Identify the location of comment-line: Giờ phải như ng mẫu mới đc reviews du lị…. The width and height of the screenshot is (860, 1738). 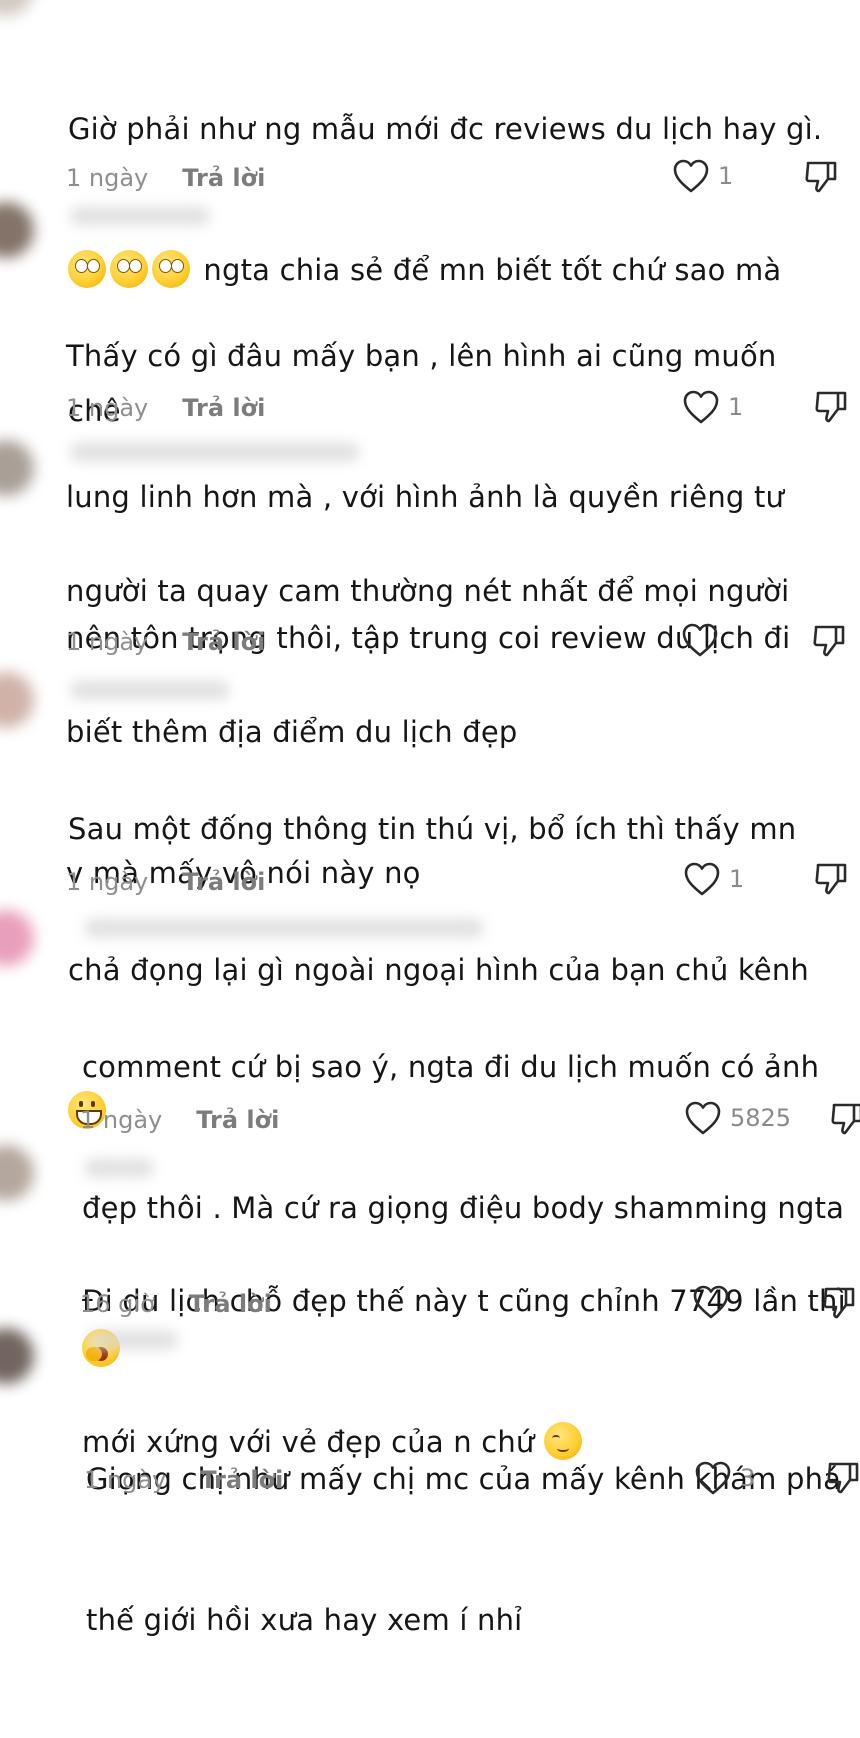
(445, 129).